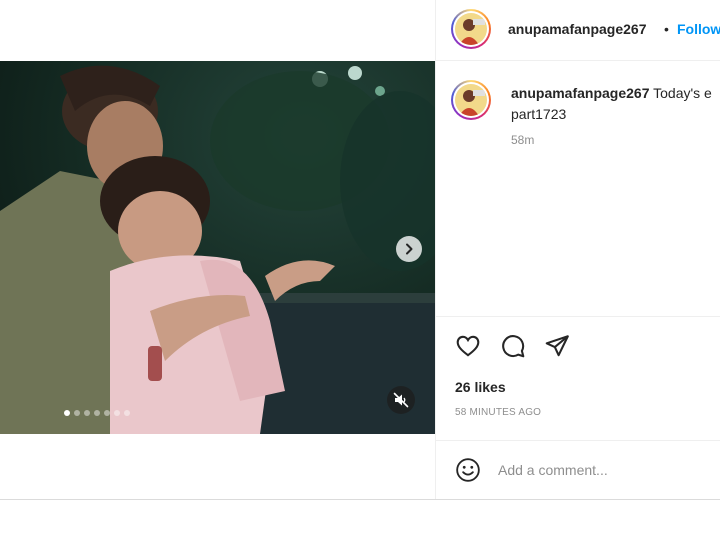 The height and width of the screenshot is (540, 720). I want to click on paper-plane-icon, so click(557, 346).